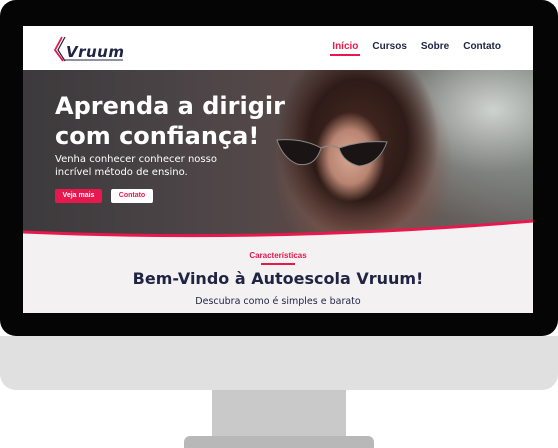  I want to click on see-more-button: Veja mais, so click(78, 196).